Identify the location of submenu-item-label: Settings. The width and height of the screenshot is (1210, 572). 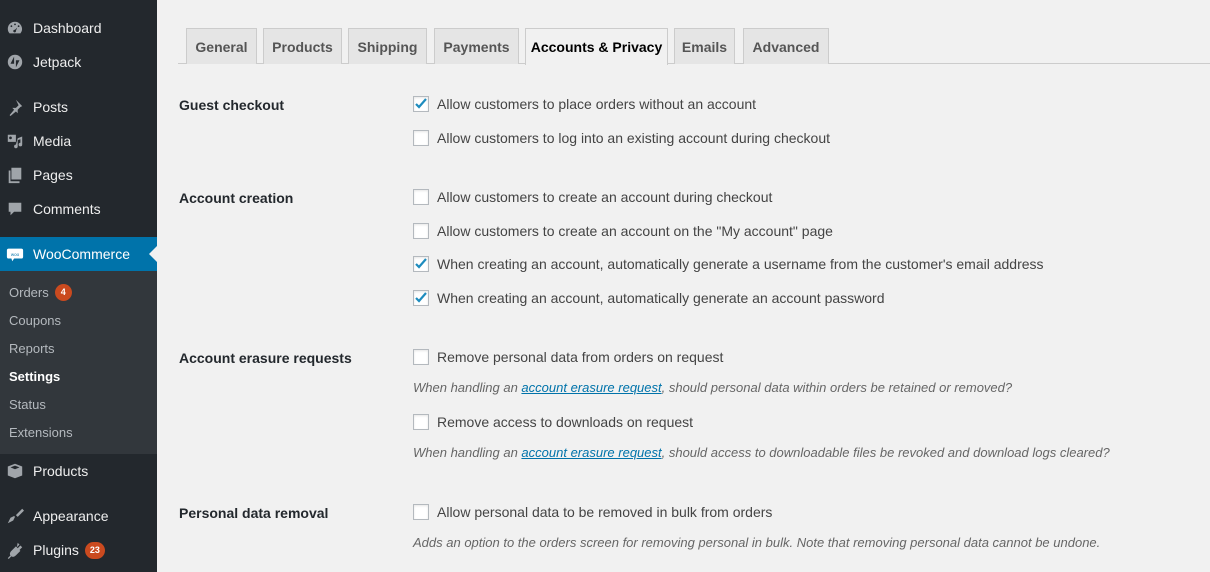
(35, 376).